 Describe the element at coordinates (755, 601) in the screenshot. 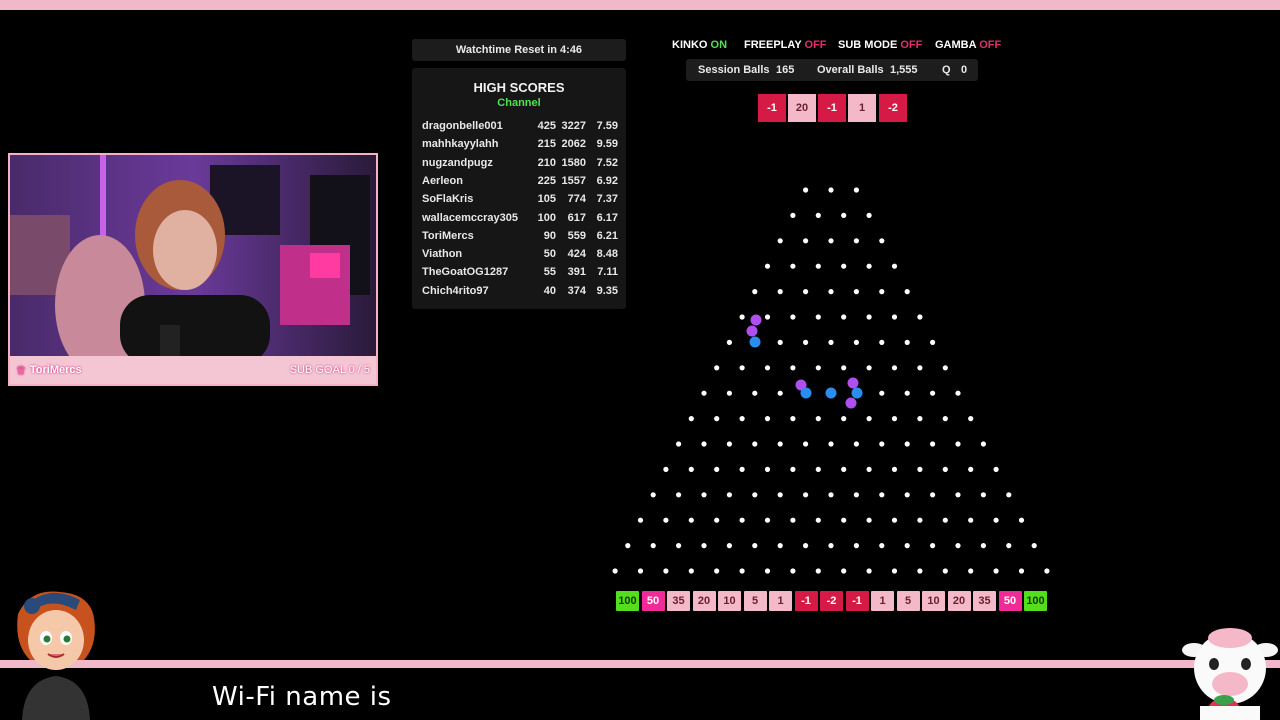

I see `bottom-bucket: 5` at that location.